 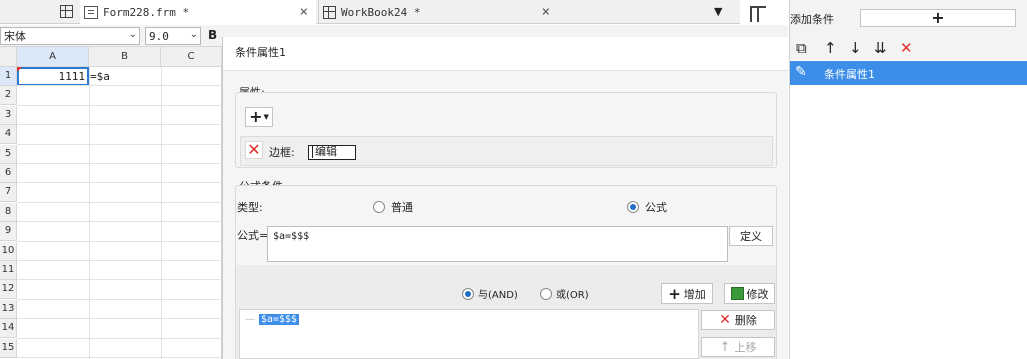 What do you see at coordinates (855, 48) in the screenshot?
I see `arrow-down-icon: ↓` at bounding box center [855, 48].